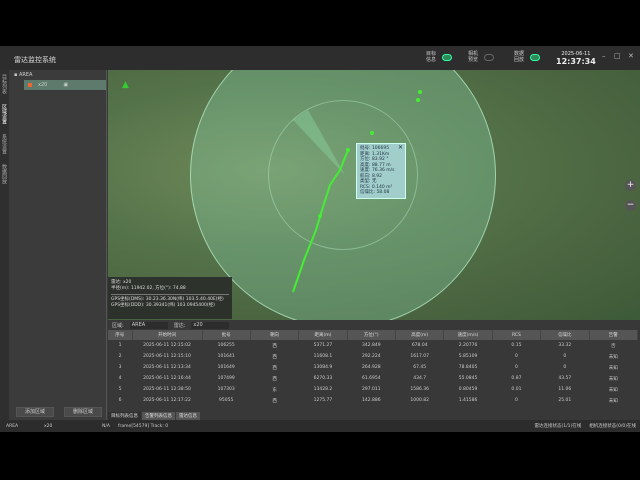  Describe the element at coordinates (167, 367) in the screenshot. I see `table-cell: 2025-06-11 12:13:34` at that location.